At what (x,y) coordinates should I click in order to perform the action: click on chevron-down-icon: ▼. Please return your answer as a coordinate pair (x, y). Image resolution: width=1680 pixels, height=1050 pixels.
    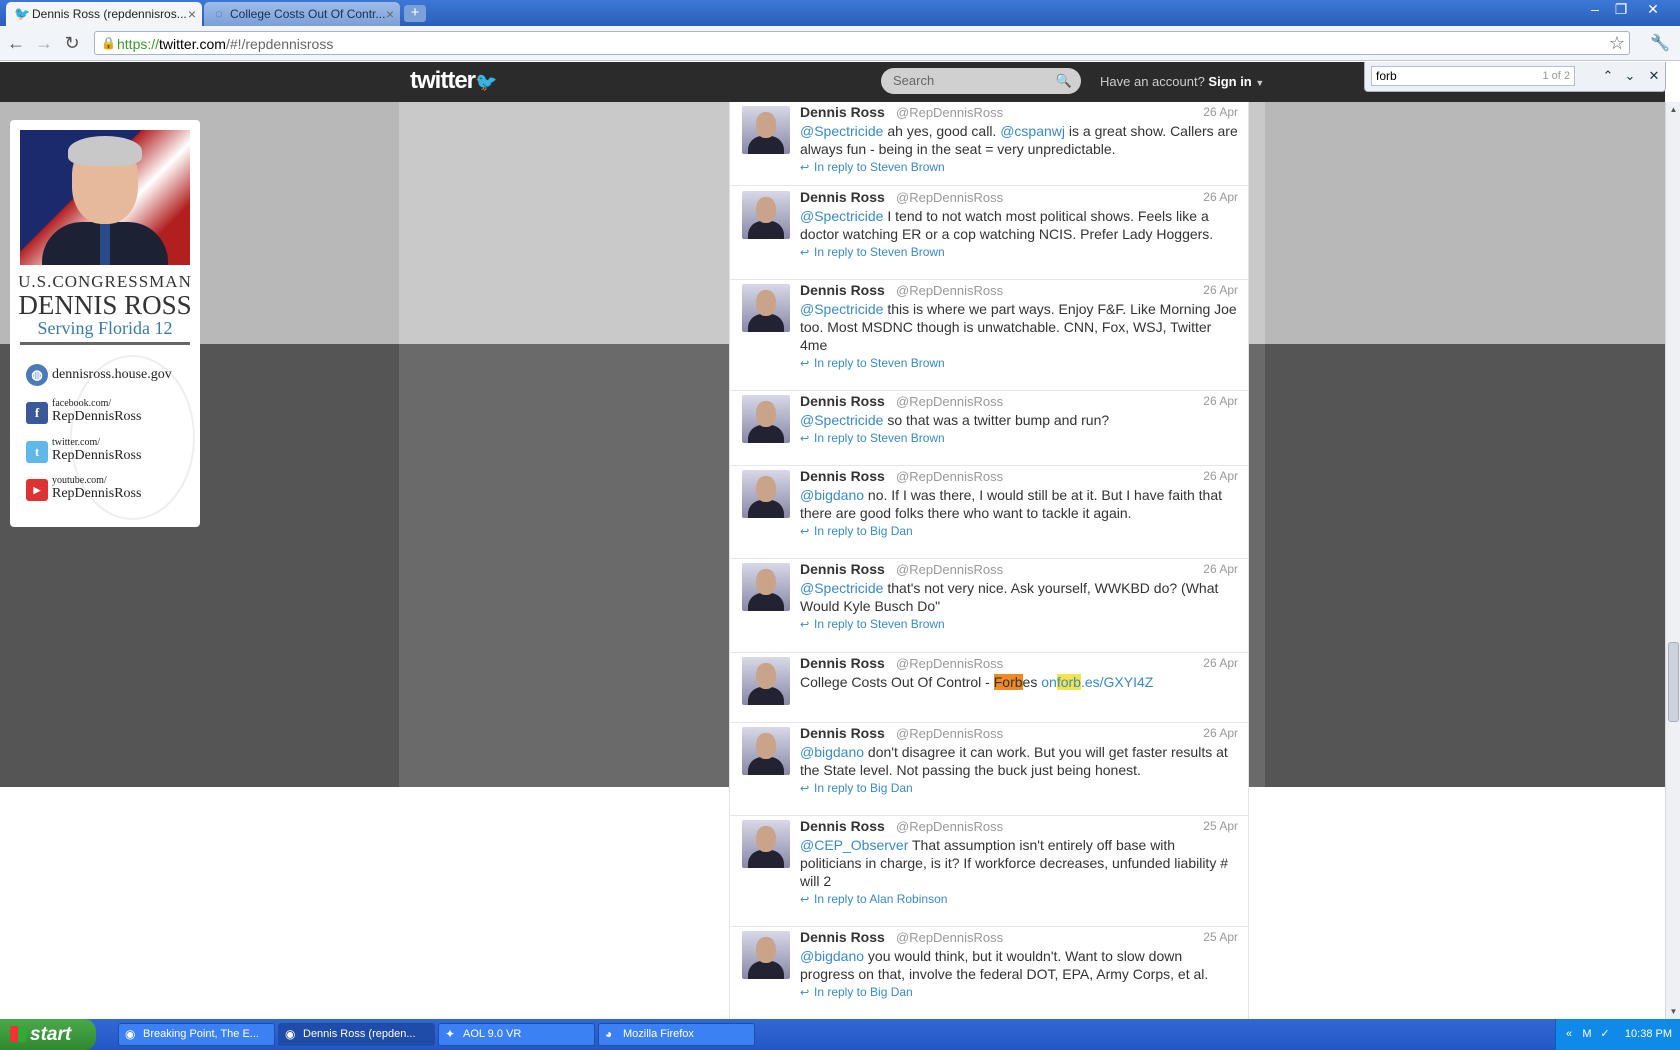
    Looking at the image, I should click on (1259, 83).